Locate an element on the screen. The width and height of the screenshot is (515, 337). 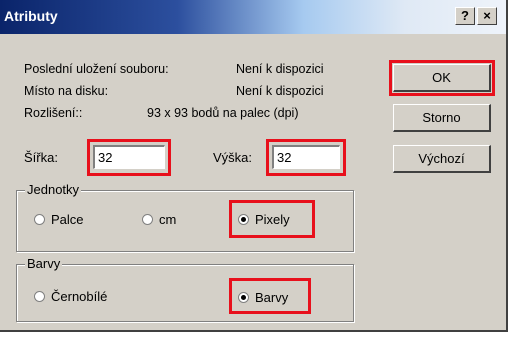
colors-bw-radio: Černobílé is located at coordinates (70, 296).